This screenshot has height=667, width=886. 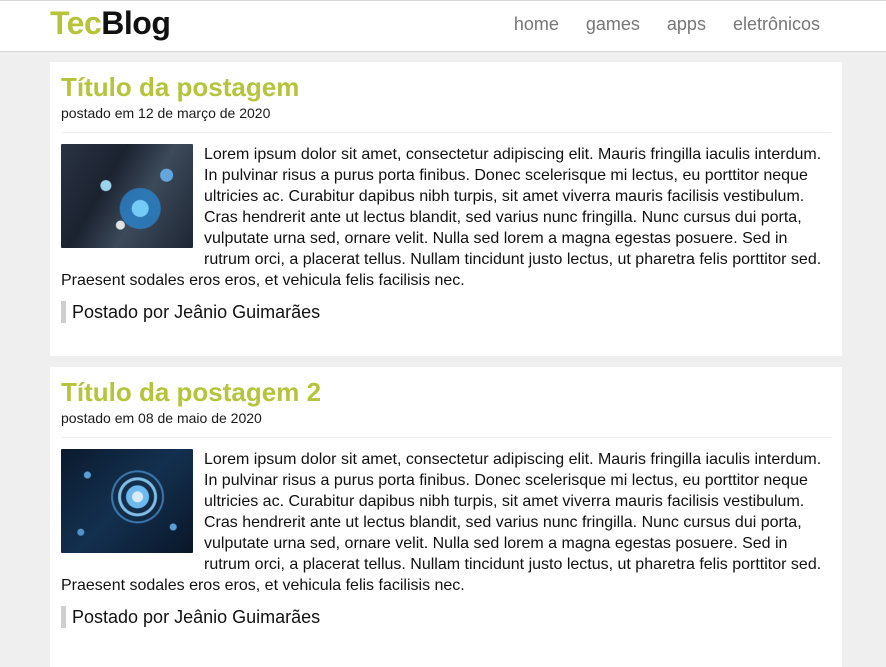 I want to click on technology-hand-icon, so click(x=127, y=196).